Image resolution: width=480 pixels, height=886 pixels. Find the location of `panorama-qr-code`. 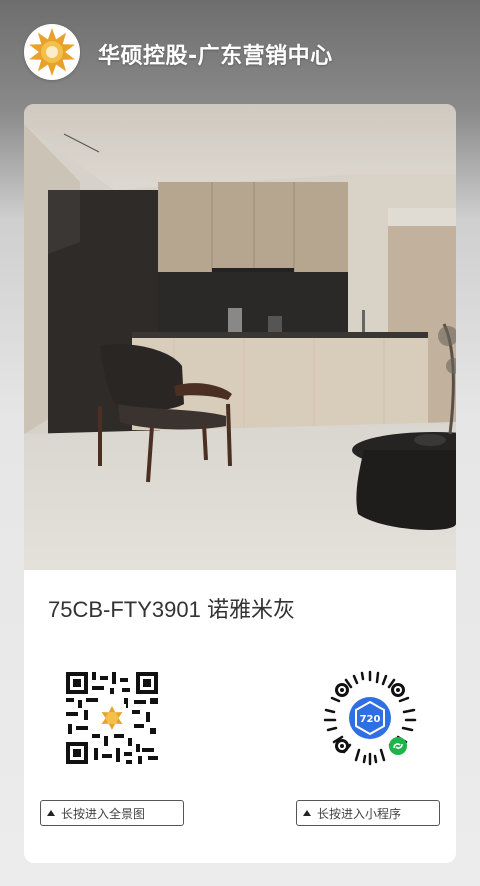

panorama-qr-code is located at coordinates (112, 718).